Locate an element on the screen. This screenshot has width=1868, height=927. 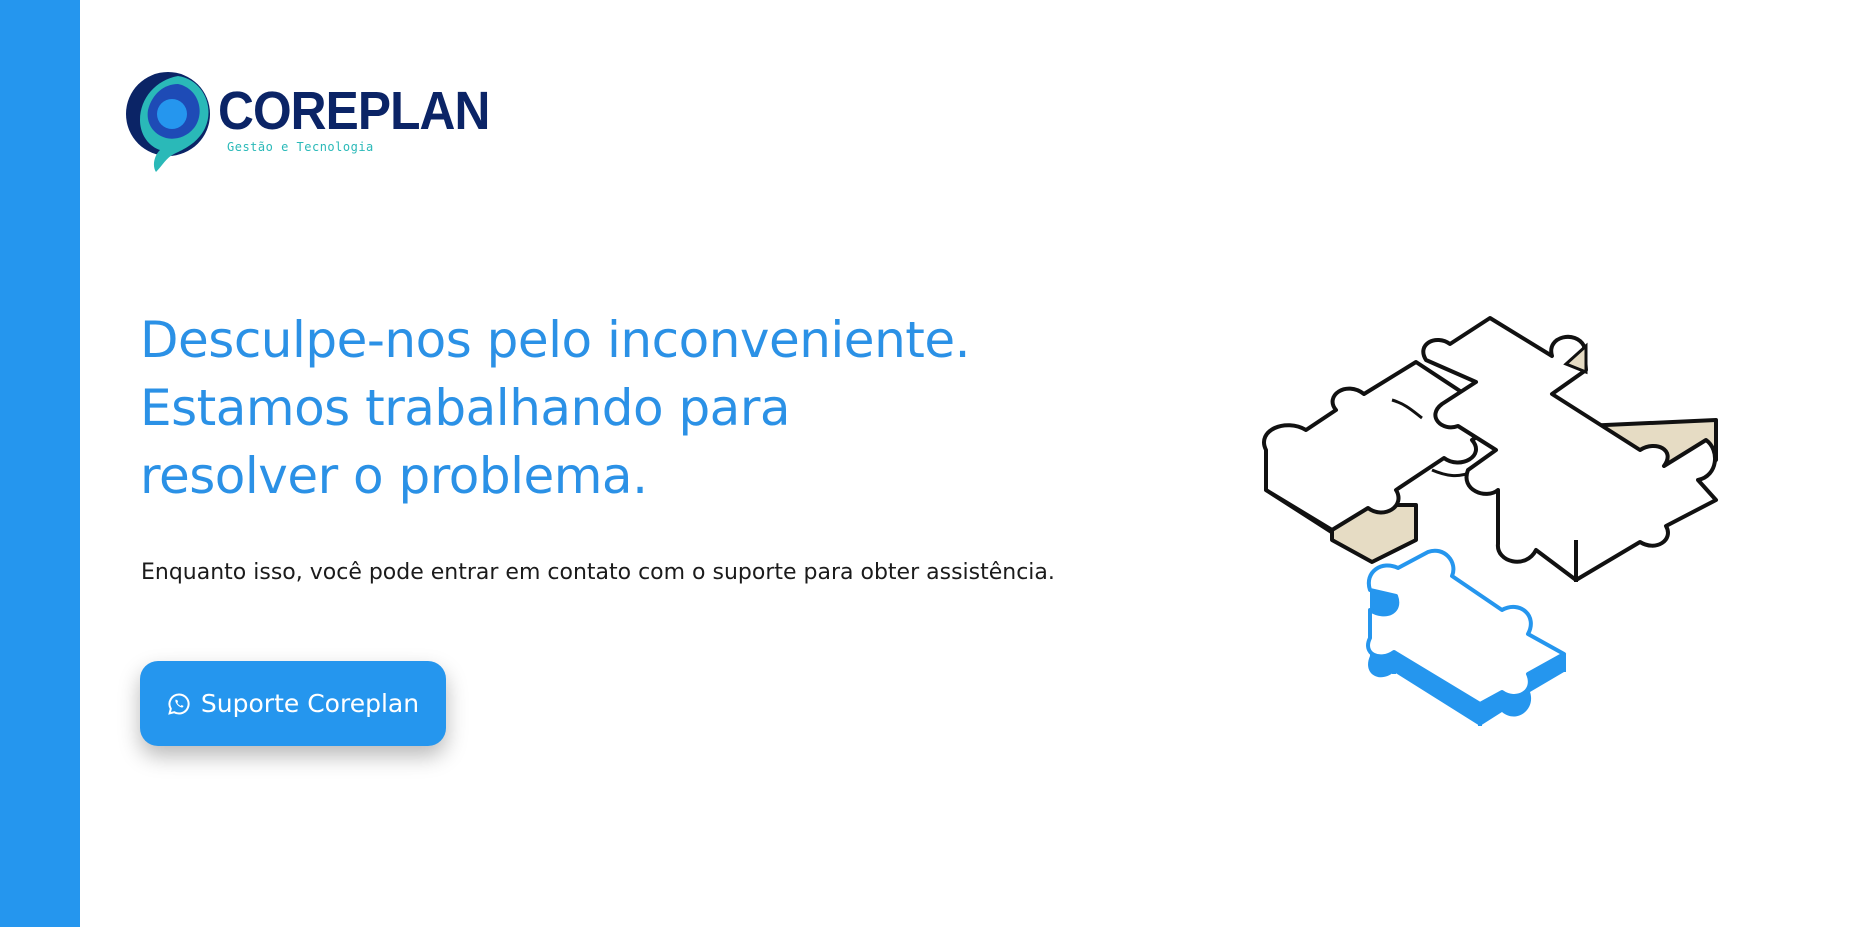
headline-line: Estamos trabalhando para is located at coordinates (465, 408).